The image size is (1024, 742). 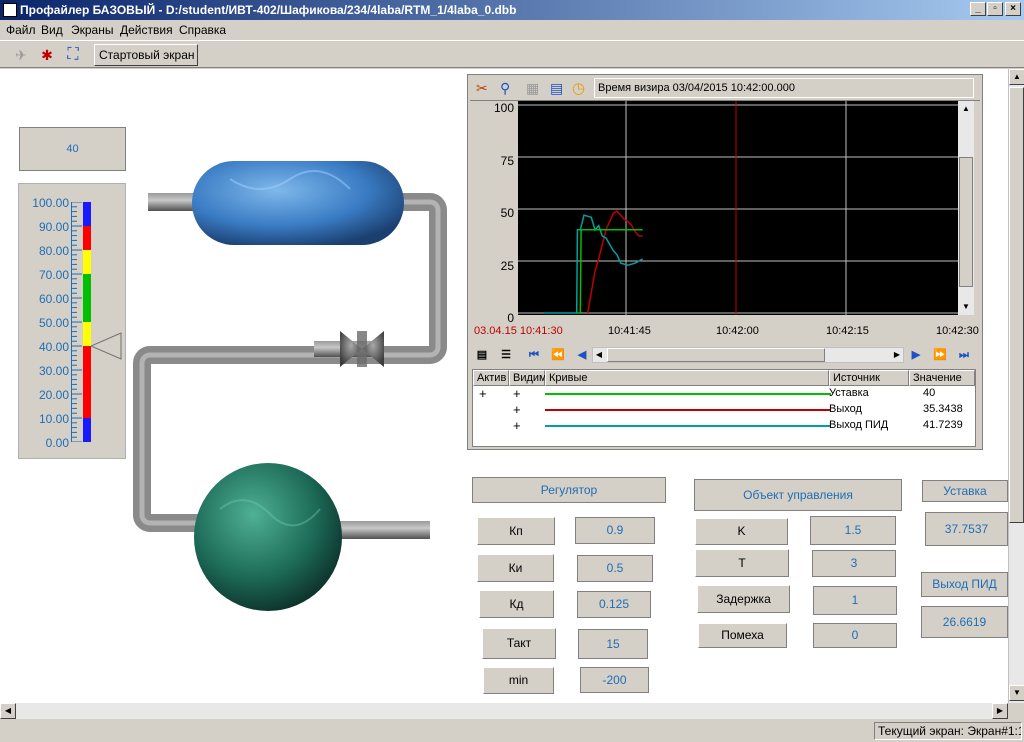 What do you see at coordinates (1016, 305) in the screenshot?
I see `window-vscroll-thumb` at bounding box center [1016, 305].